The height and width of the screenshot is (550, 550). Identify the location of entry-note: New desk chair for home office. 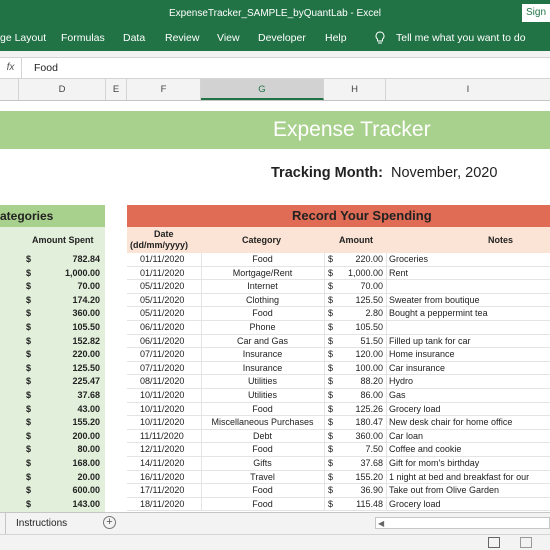
(469, 423).